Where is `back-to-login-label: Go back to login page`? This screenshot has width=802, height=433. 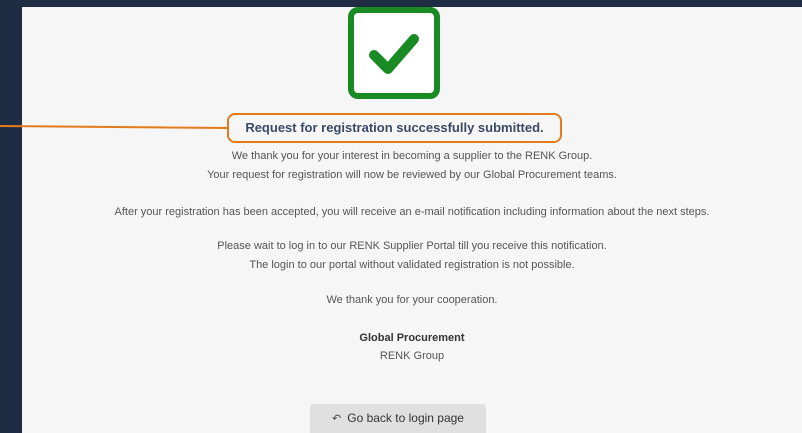 back-to-login-label: Go back to login page is located at coordinates (405, 418).